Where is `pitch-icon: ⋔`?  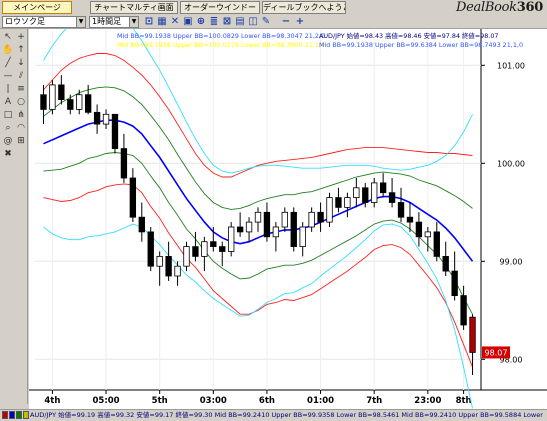 pitch-icon: ⋔ is located at coordinates (21, 115).